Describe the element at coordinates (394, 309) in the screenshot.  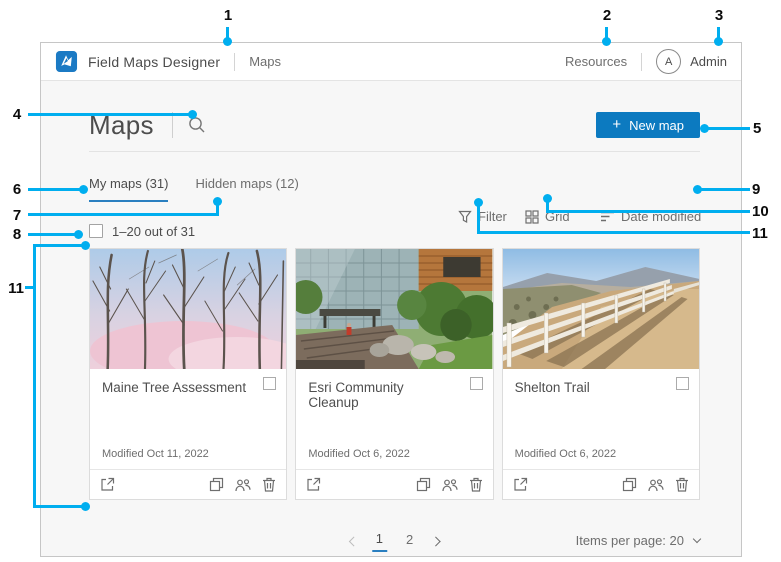
I see `thumbnail-campus-building` at that location.